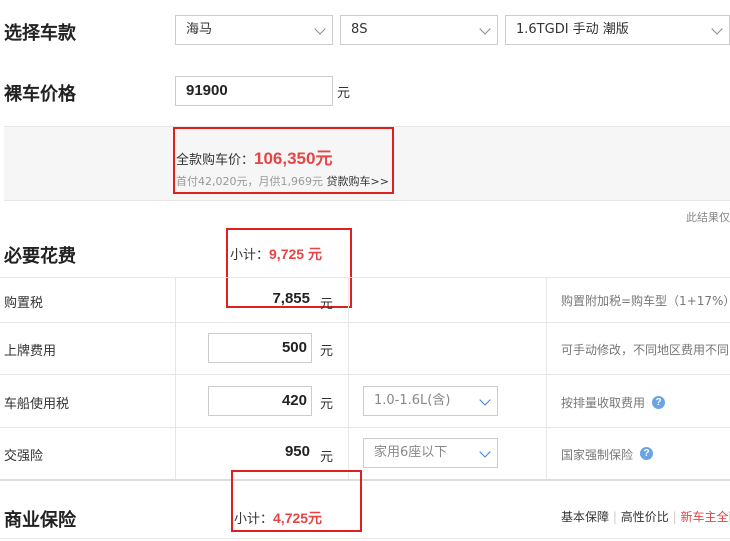  Describe the element at coordinates (40, 256) in the screenshot. I see `required-title: 必要花费` at that location.